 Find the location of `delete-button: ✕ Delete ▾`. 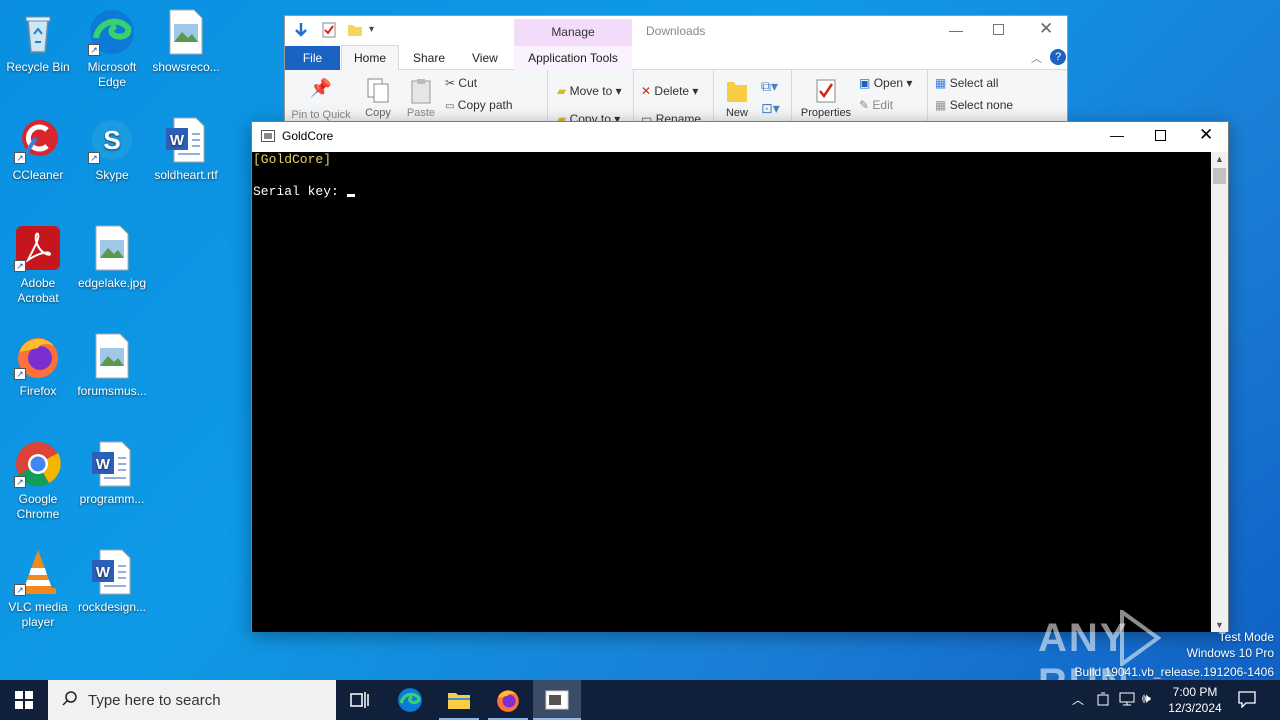

delete-button: ✕ Delete ▾ is located at coordinates (669, 91).